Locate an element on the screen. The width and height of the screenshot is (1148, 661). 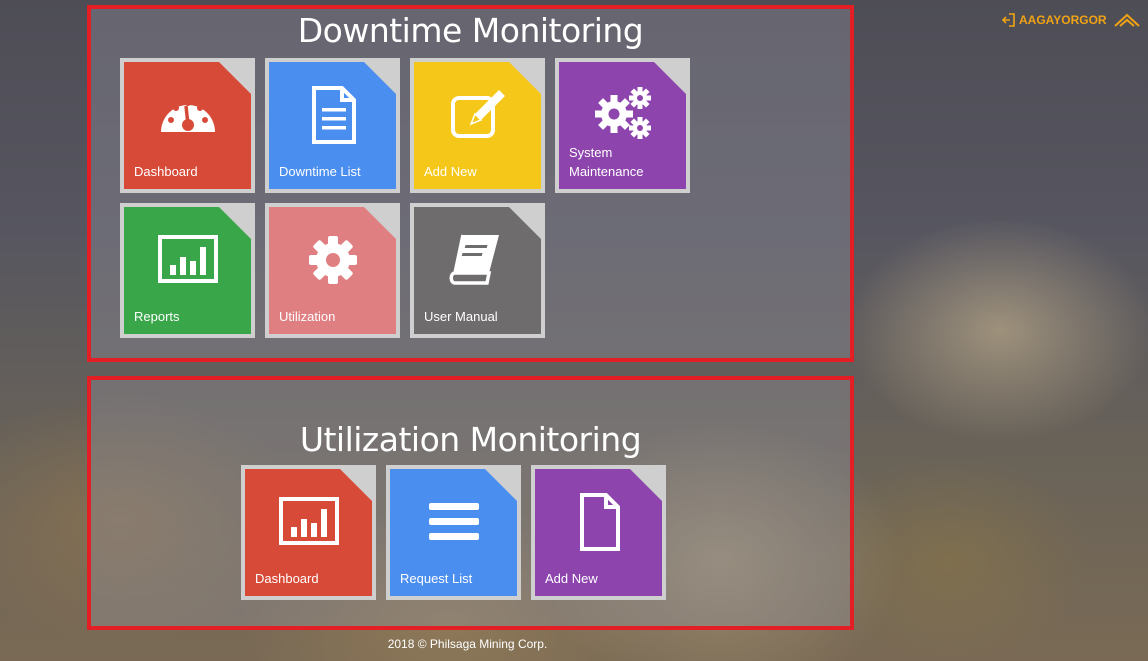
user-logout-link: AAGAYORGOR is located at coordinates (1070, 20).